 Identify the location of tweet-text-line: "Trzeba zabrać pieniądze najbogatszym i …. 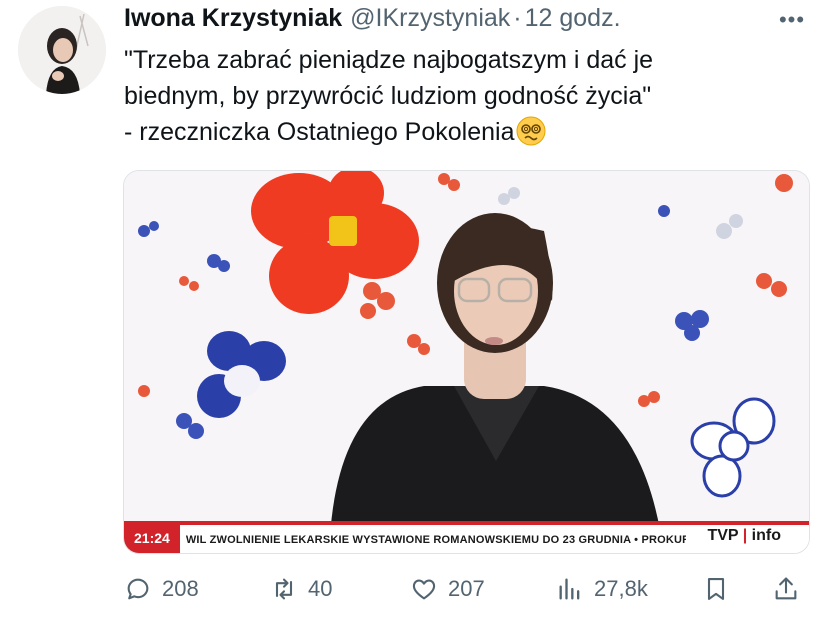
(389, 60).